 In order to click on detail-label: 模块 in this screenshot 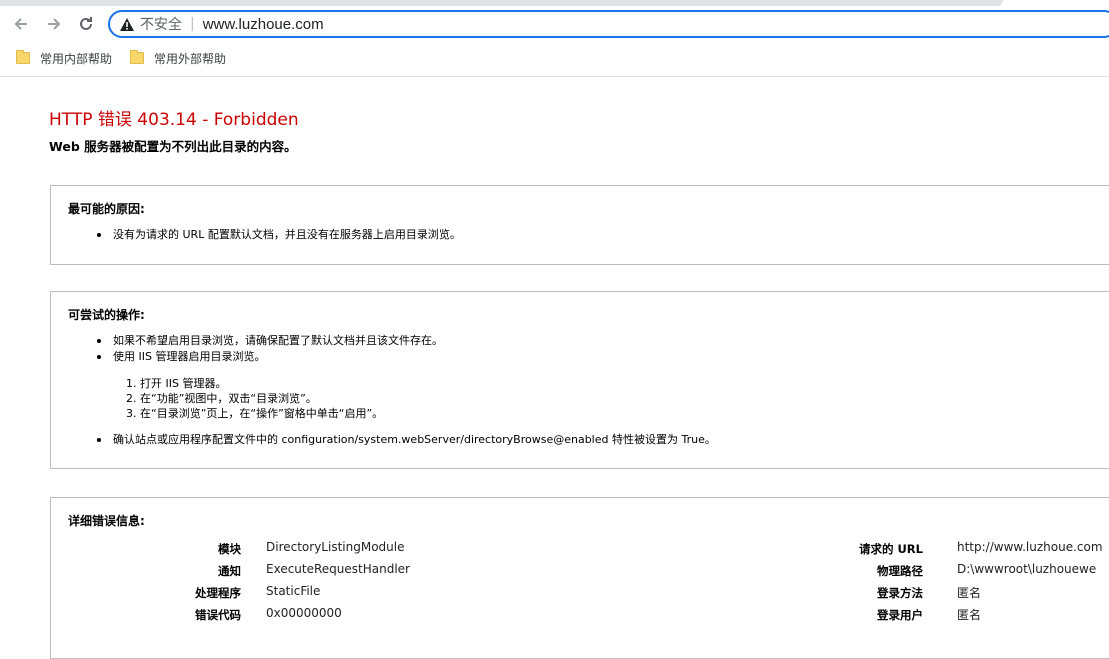, I will do `click(229, 549)`.